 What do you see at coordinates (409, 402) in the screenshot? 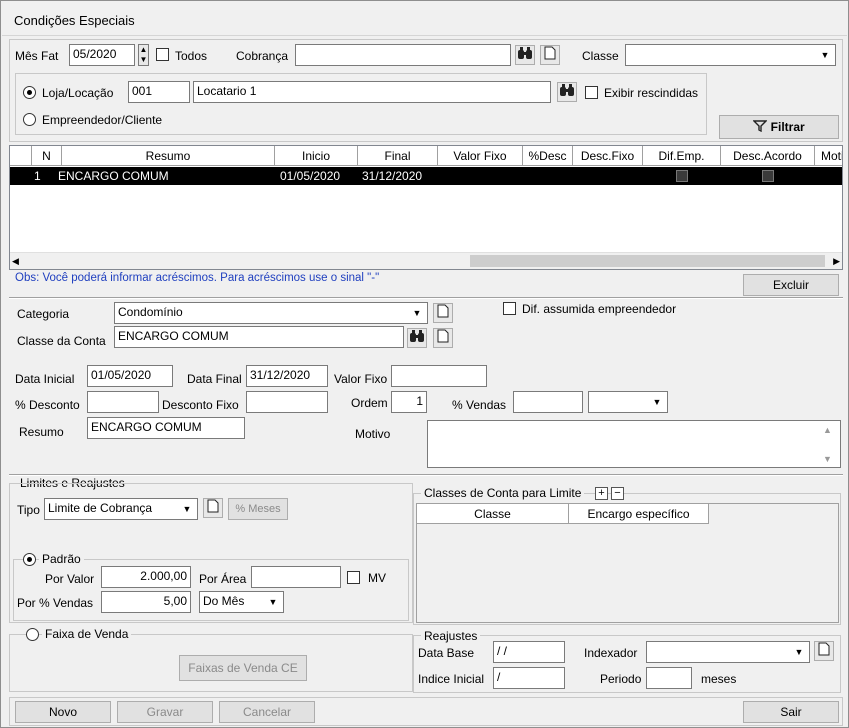
I see `ordem-input: 1` at bounding box center [409, 402].